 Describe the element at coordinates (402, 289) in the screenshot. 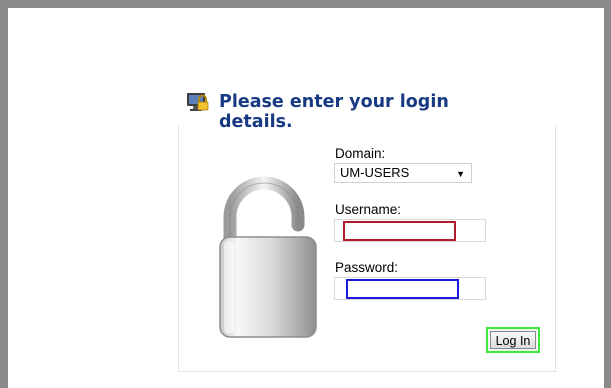

I see `password-highlight` at that location.